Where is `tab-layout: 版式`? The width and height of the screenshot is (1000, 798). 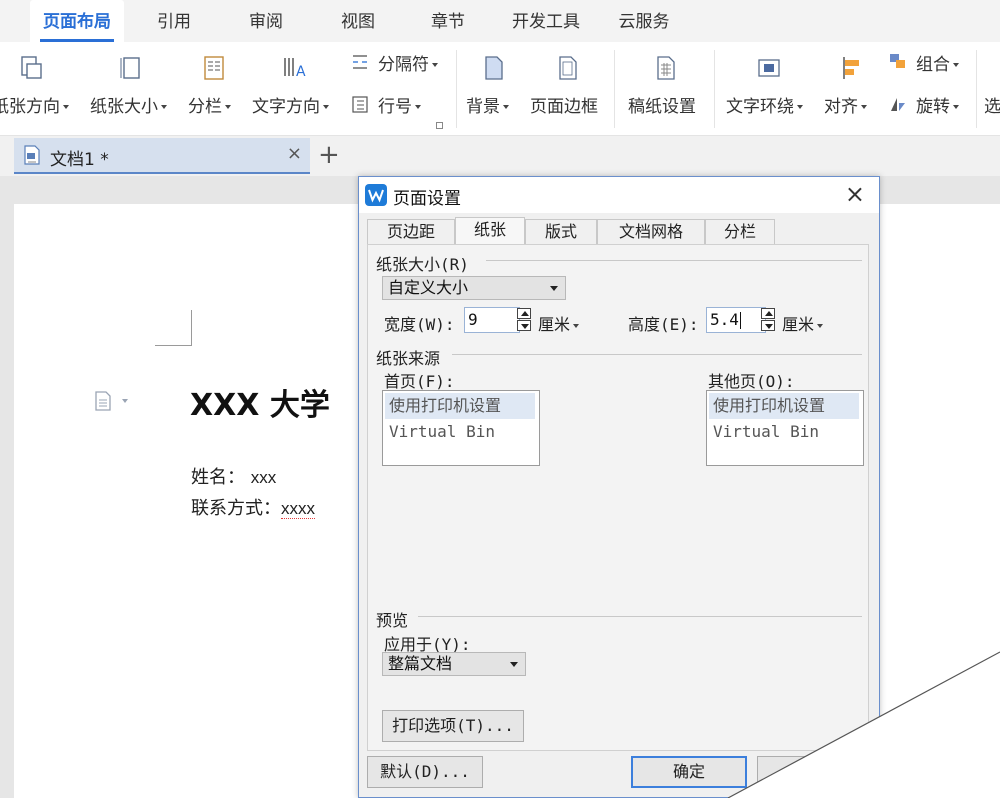
tab-layout: 版式 is located at coordinates (561, 232).